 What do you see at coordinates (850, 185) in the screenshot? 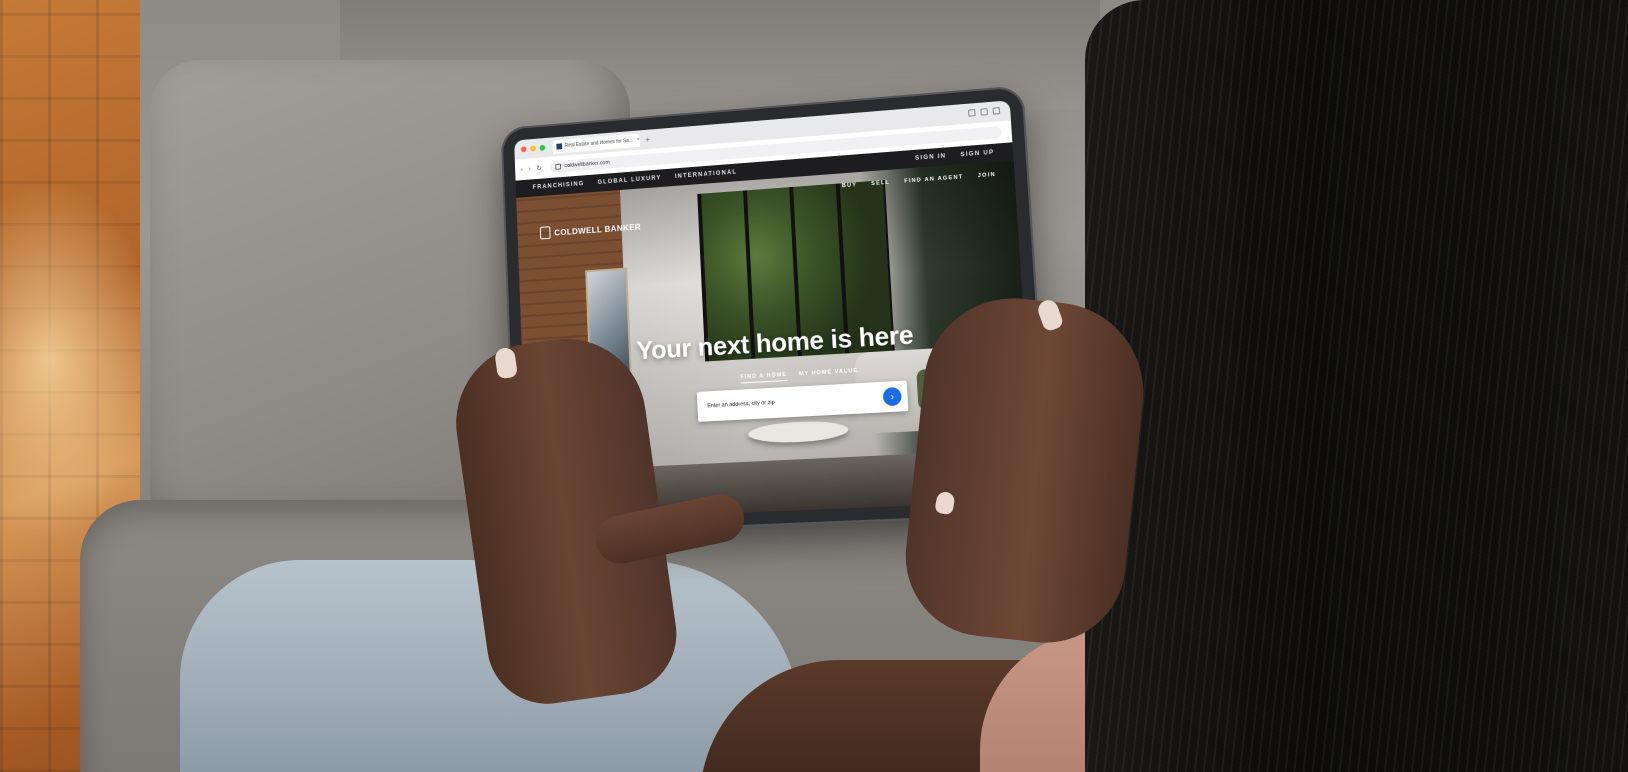
I see `nav-buy: BUY` at bounding box center [850, 185].